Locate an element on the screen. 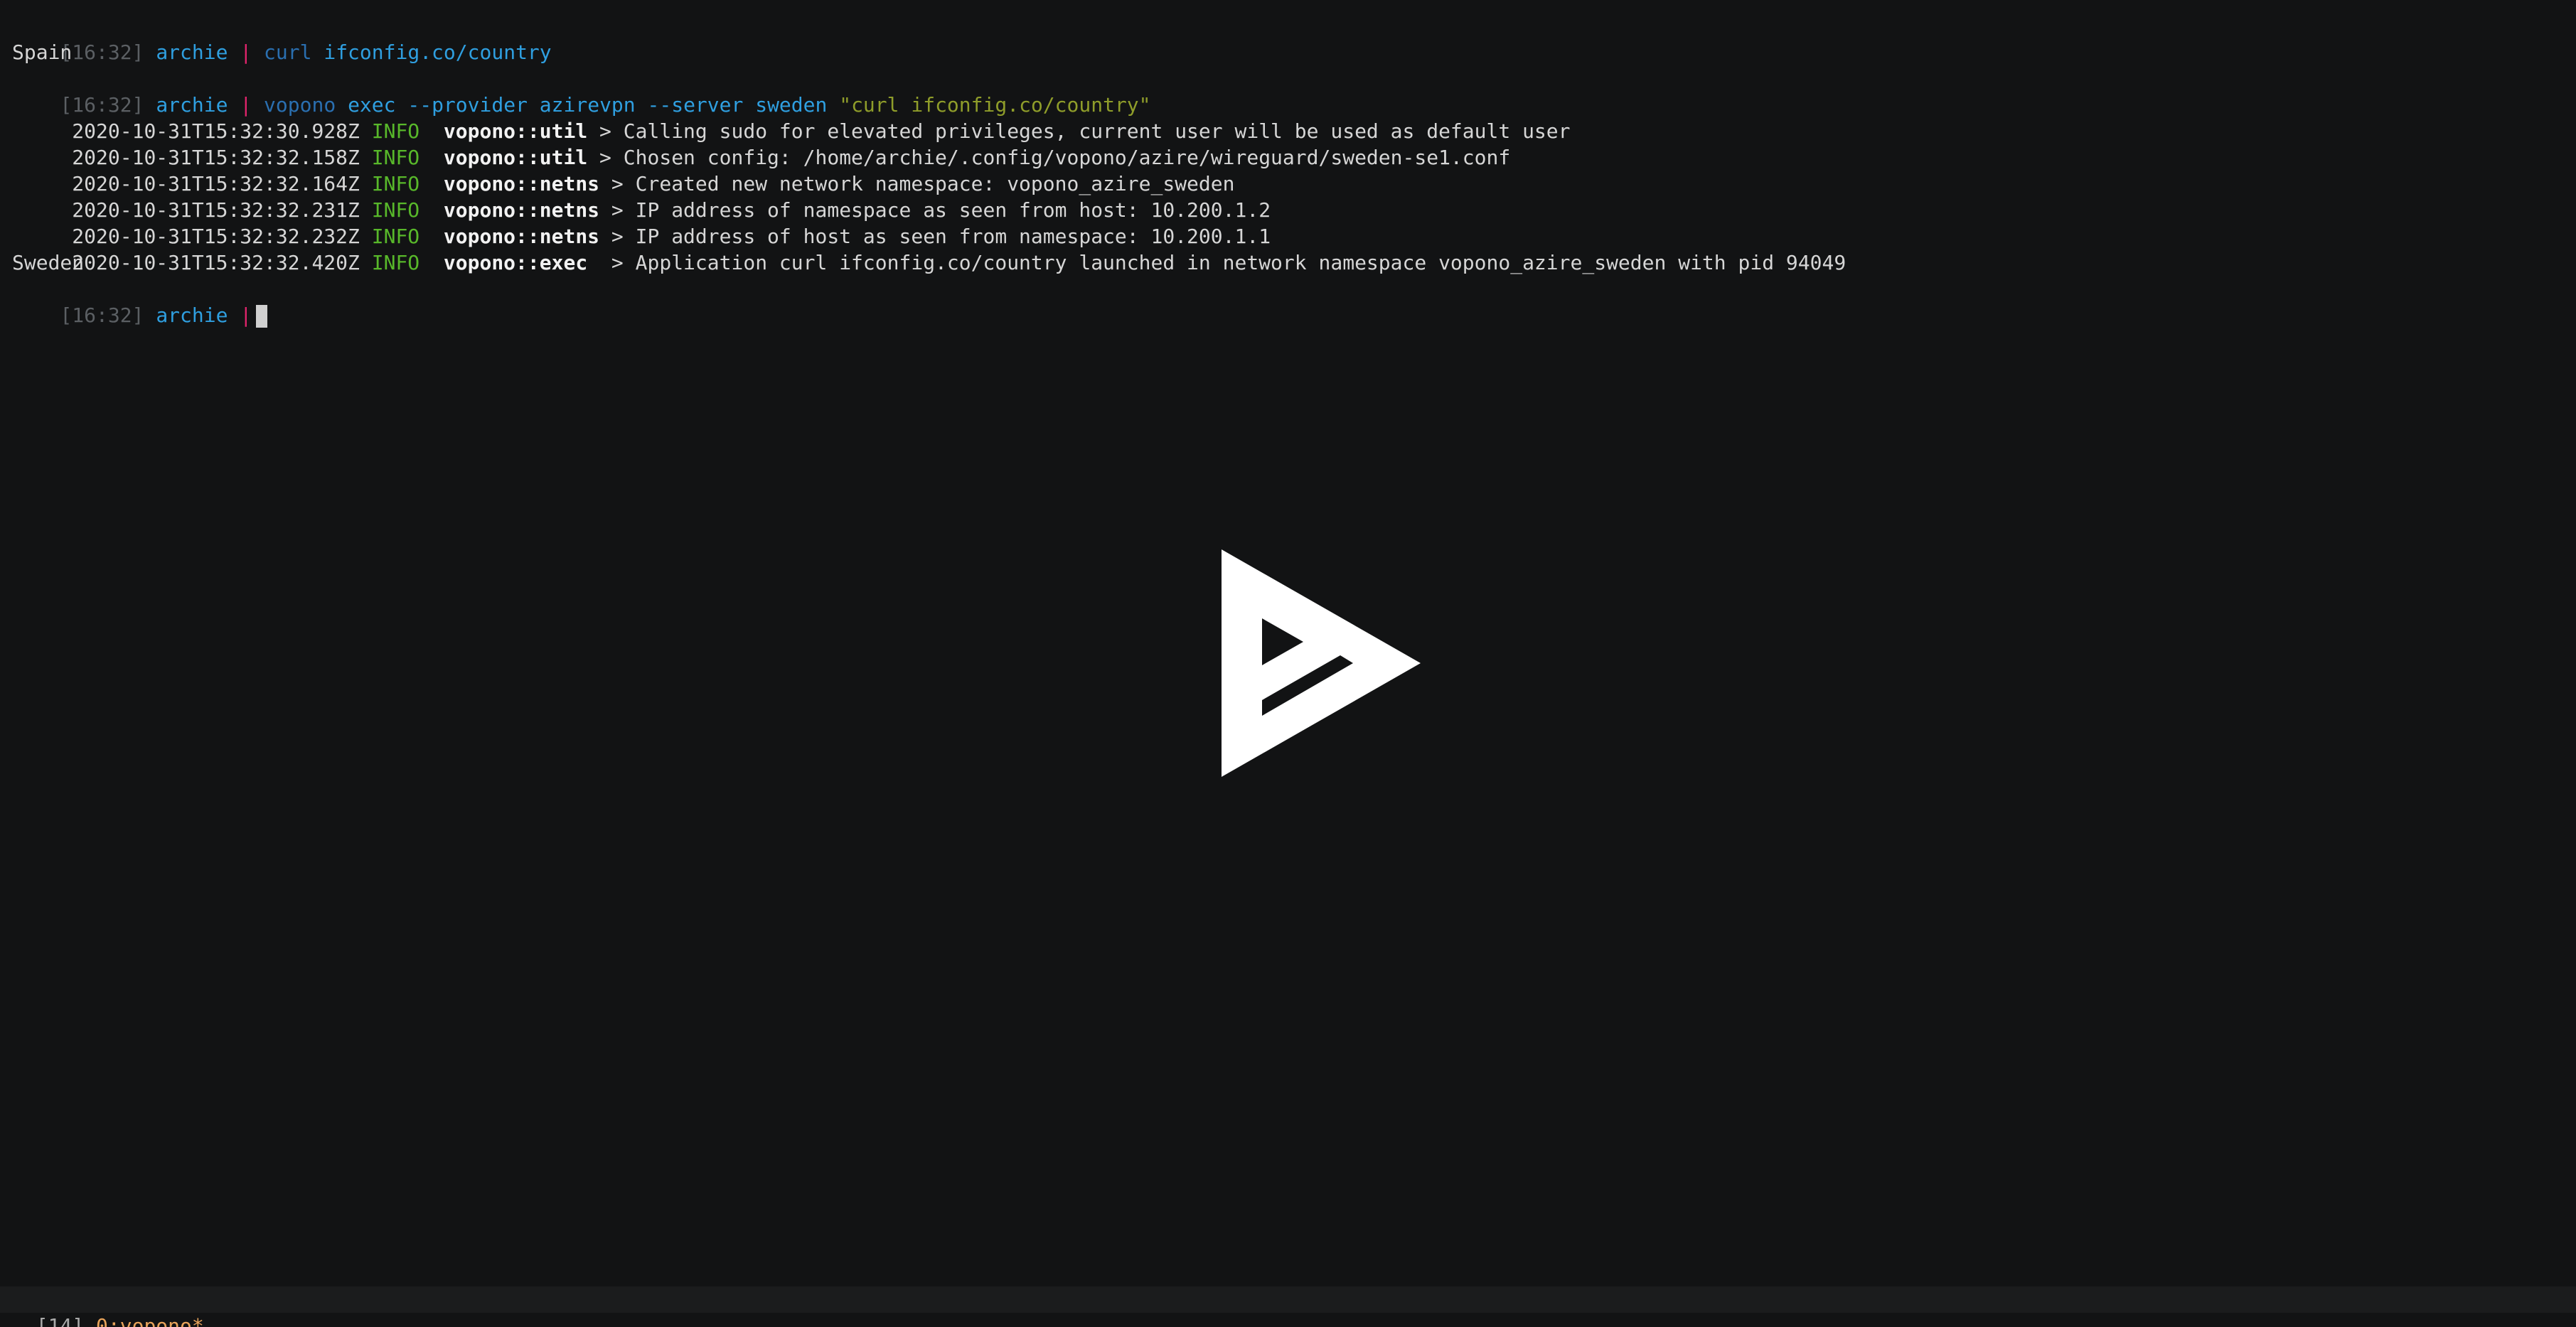 Image resolution: width=2576 pixels, height=1327 pixels. output-line-sweden: Sweden is located at coordinates (48, 262).